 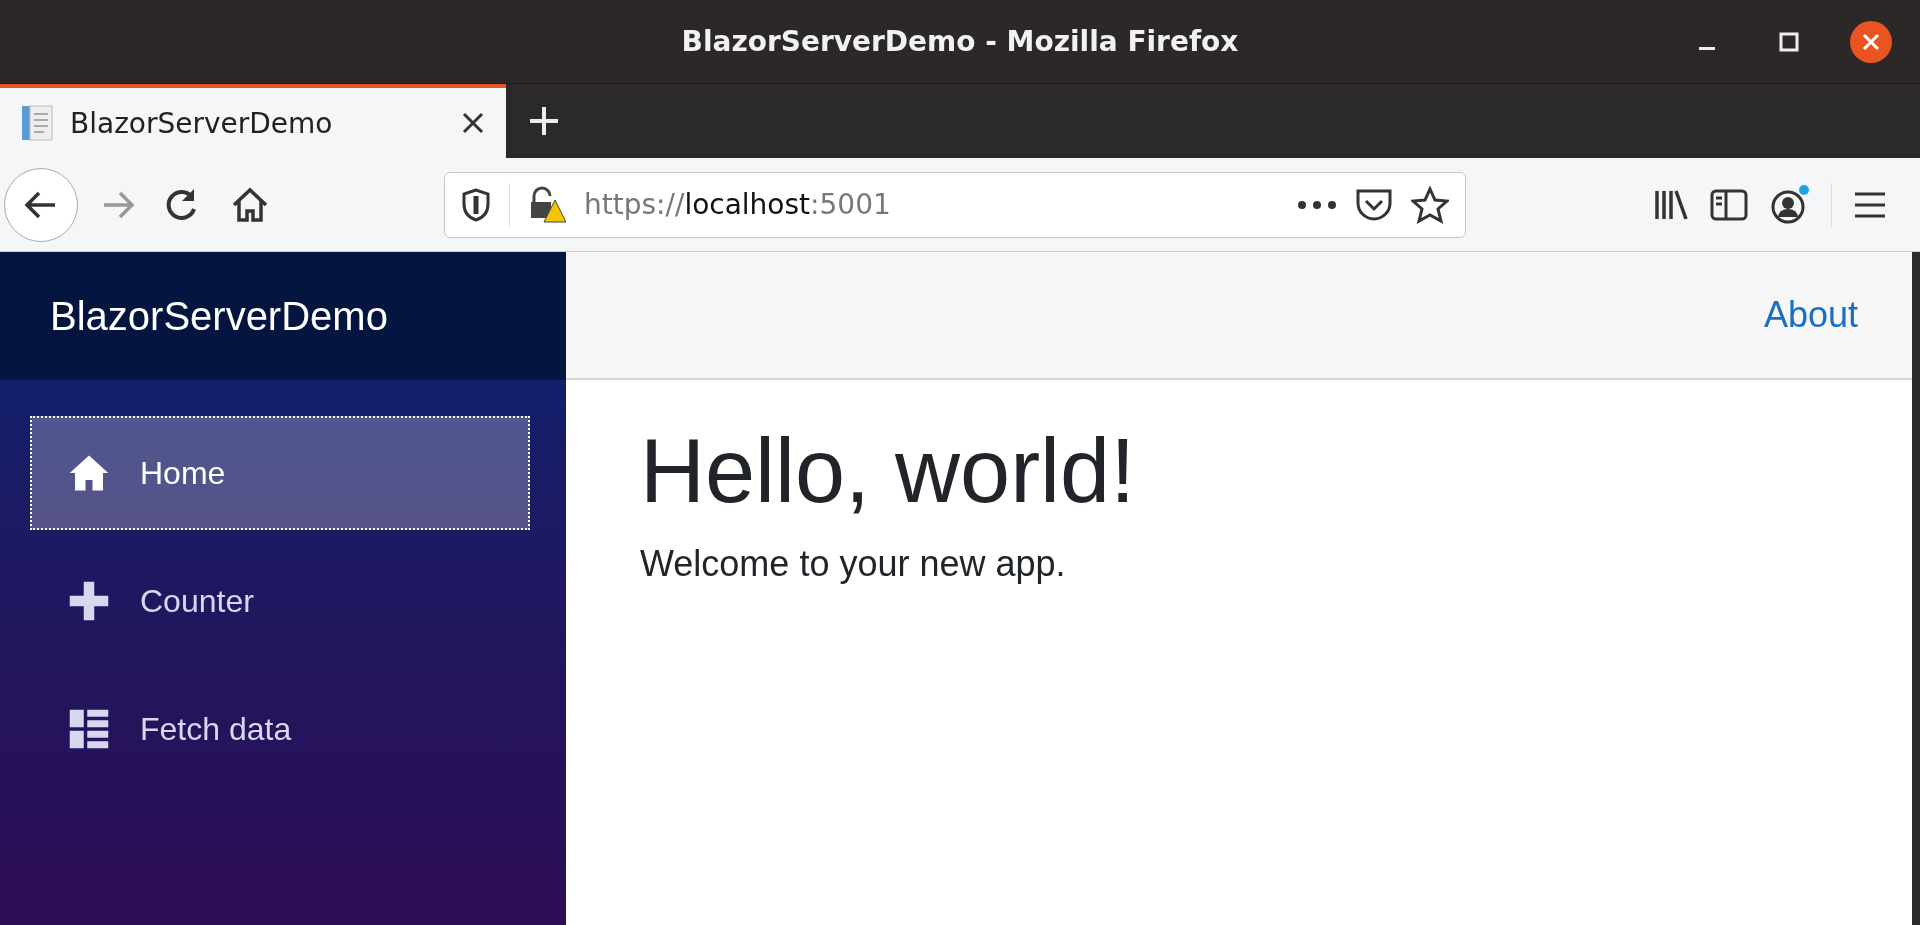 What do you see at coordinates (202, 123) in the screenshot?
I see `tab-title: BlazorServerDemo` at bounding box center [202, 123].